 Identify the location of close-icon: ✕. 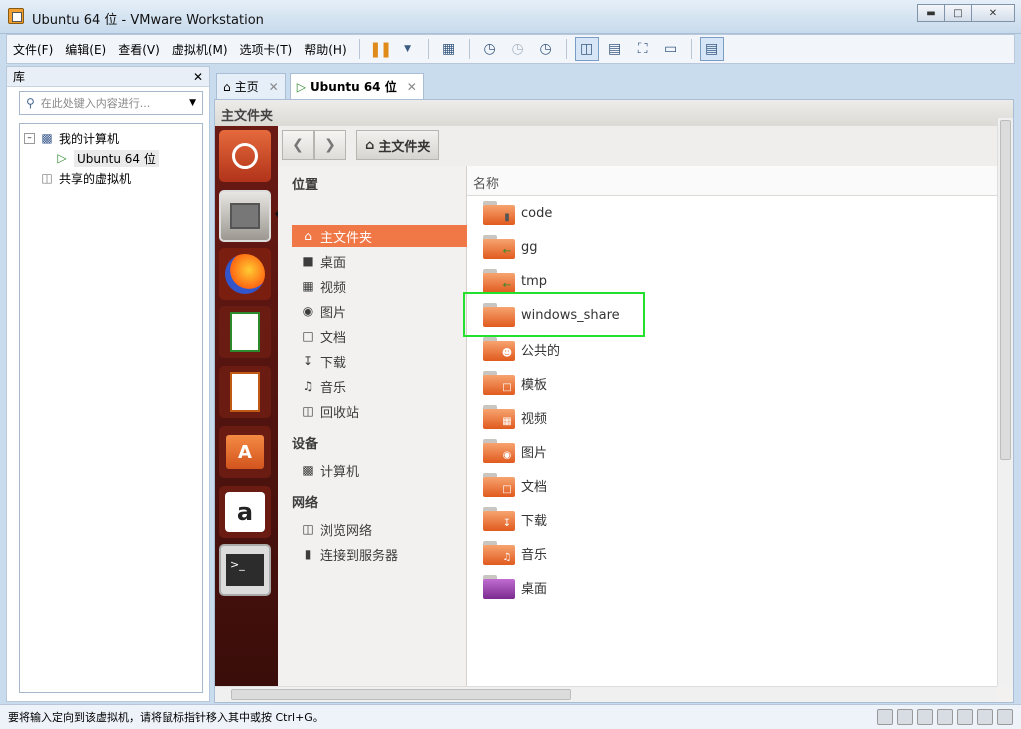
(198, 77).